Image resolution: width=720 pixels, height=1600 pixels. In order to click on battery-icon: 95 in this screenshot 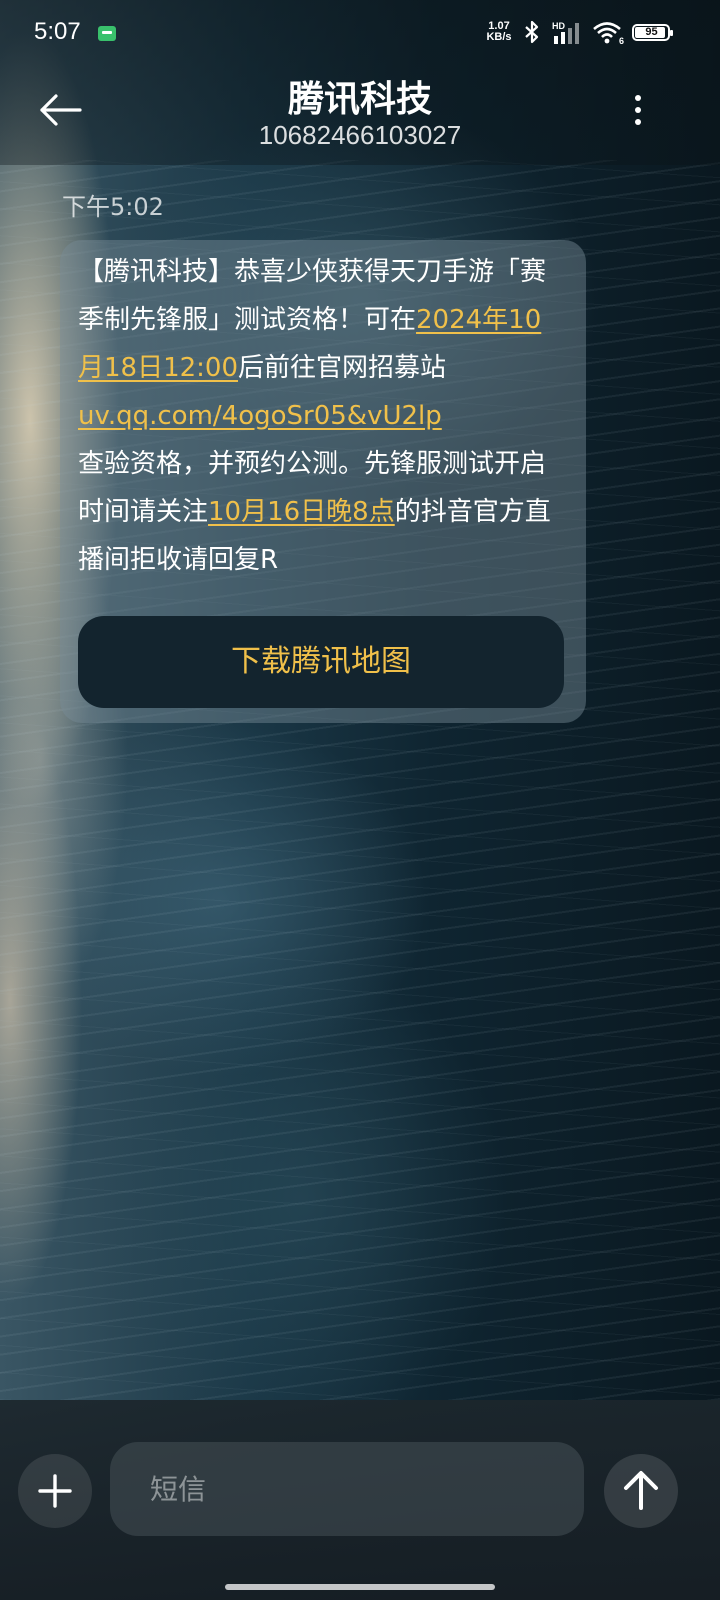, I will do `click(652, 32)`.